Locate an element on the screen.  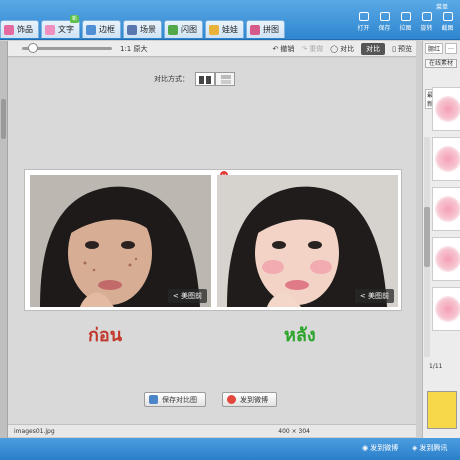
rotate-icon is located at coordinates (426, 16).